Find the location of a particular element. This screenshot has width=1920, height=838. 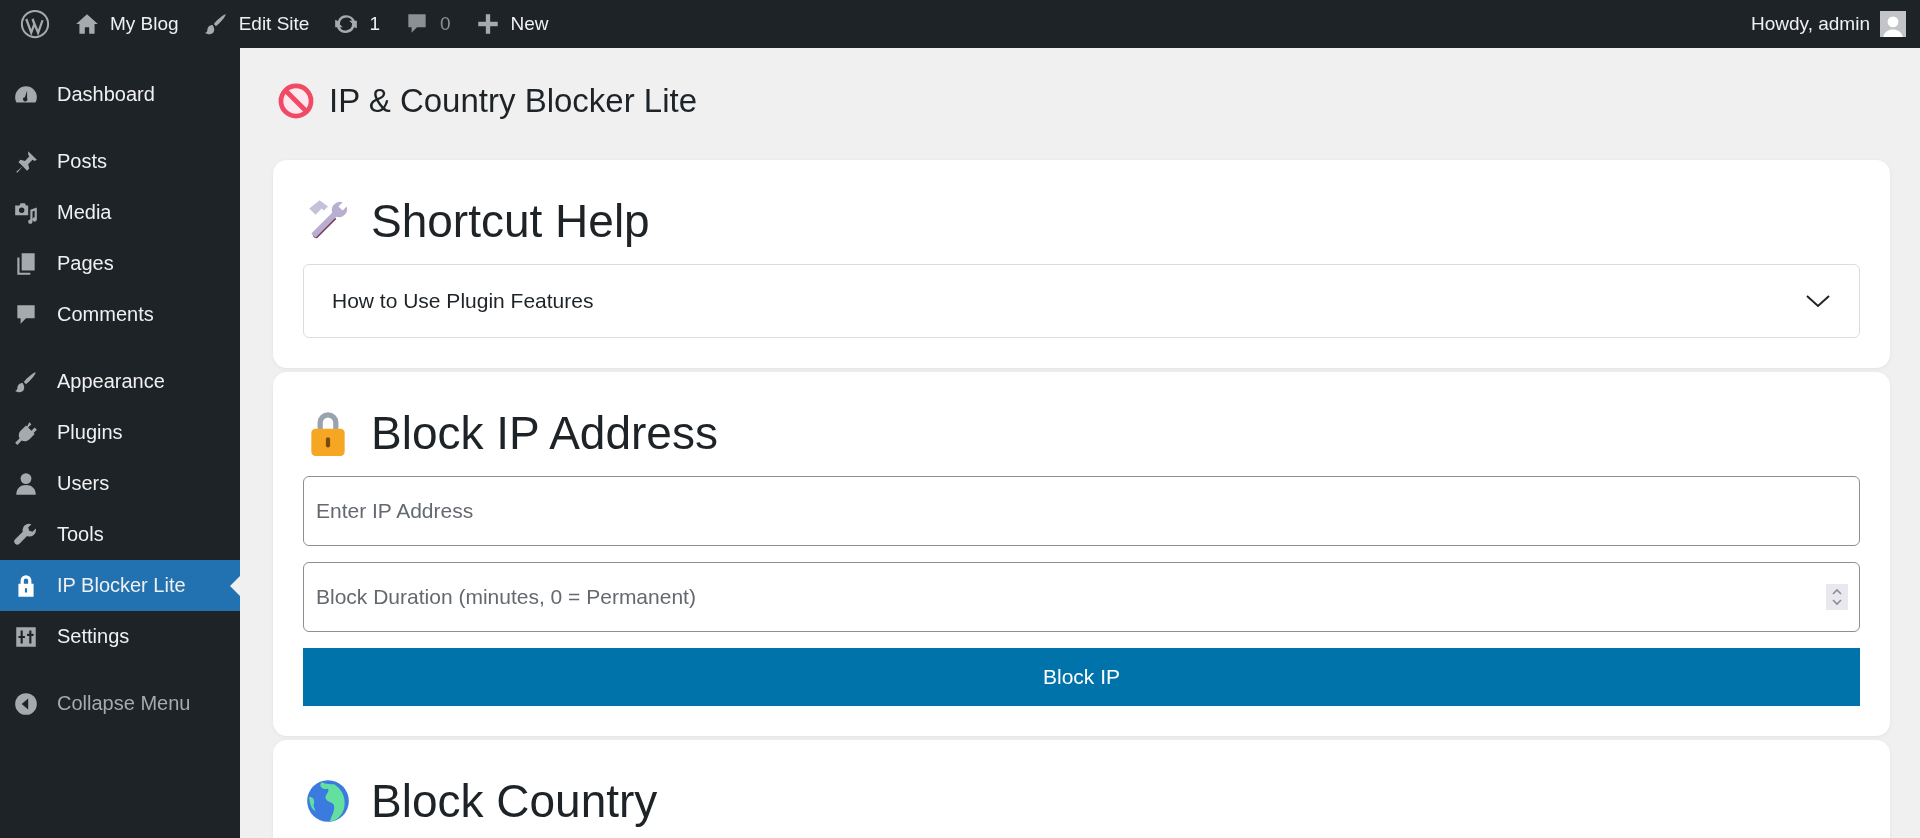

sidebar-item: Comments is located at coordinates (120, 314).